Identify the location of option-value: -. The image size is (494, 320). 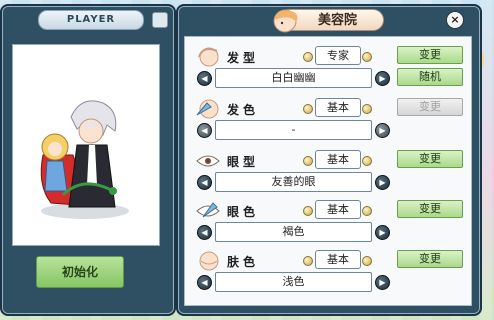
(293, 130).